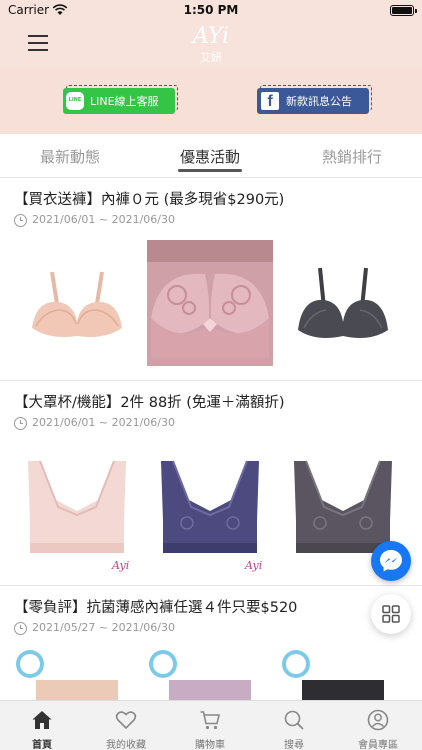 The height and width of the screenshot is (750, 422). I want to click on messenger-icon, so click(391, 561).